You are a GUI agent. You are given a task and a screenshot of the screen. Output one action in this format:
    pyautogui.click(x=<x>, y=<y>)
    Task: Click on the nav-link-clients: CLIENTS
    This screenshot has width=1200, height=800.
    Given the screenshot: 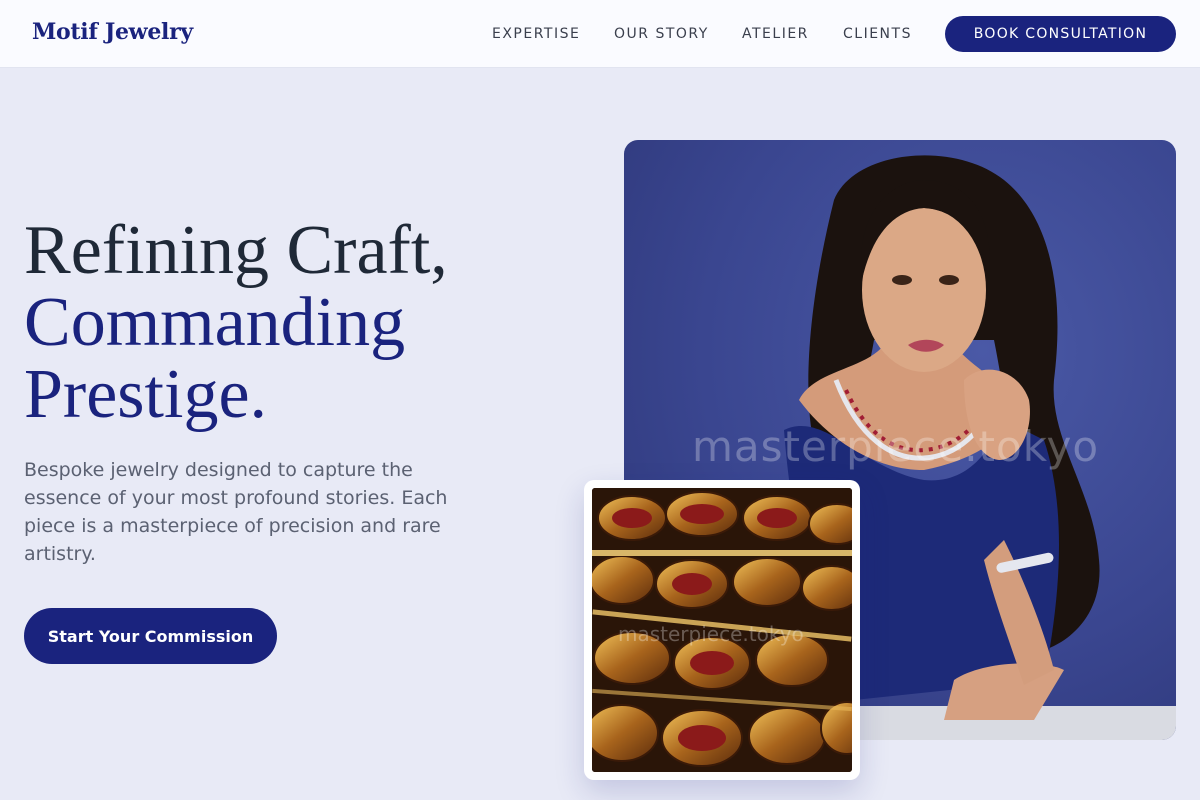 What is the action you would take?
    pyautogui.click(x=877, y=34)
    